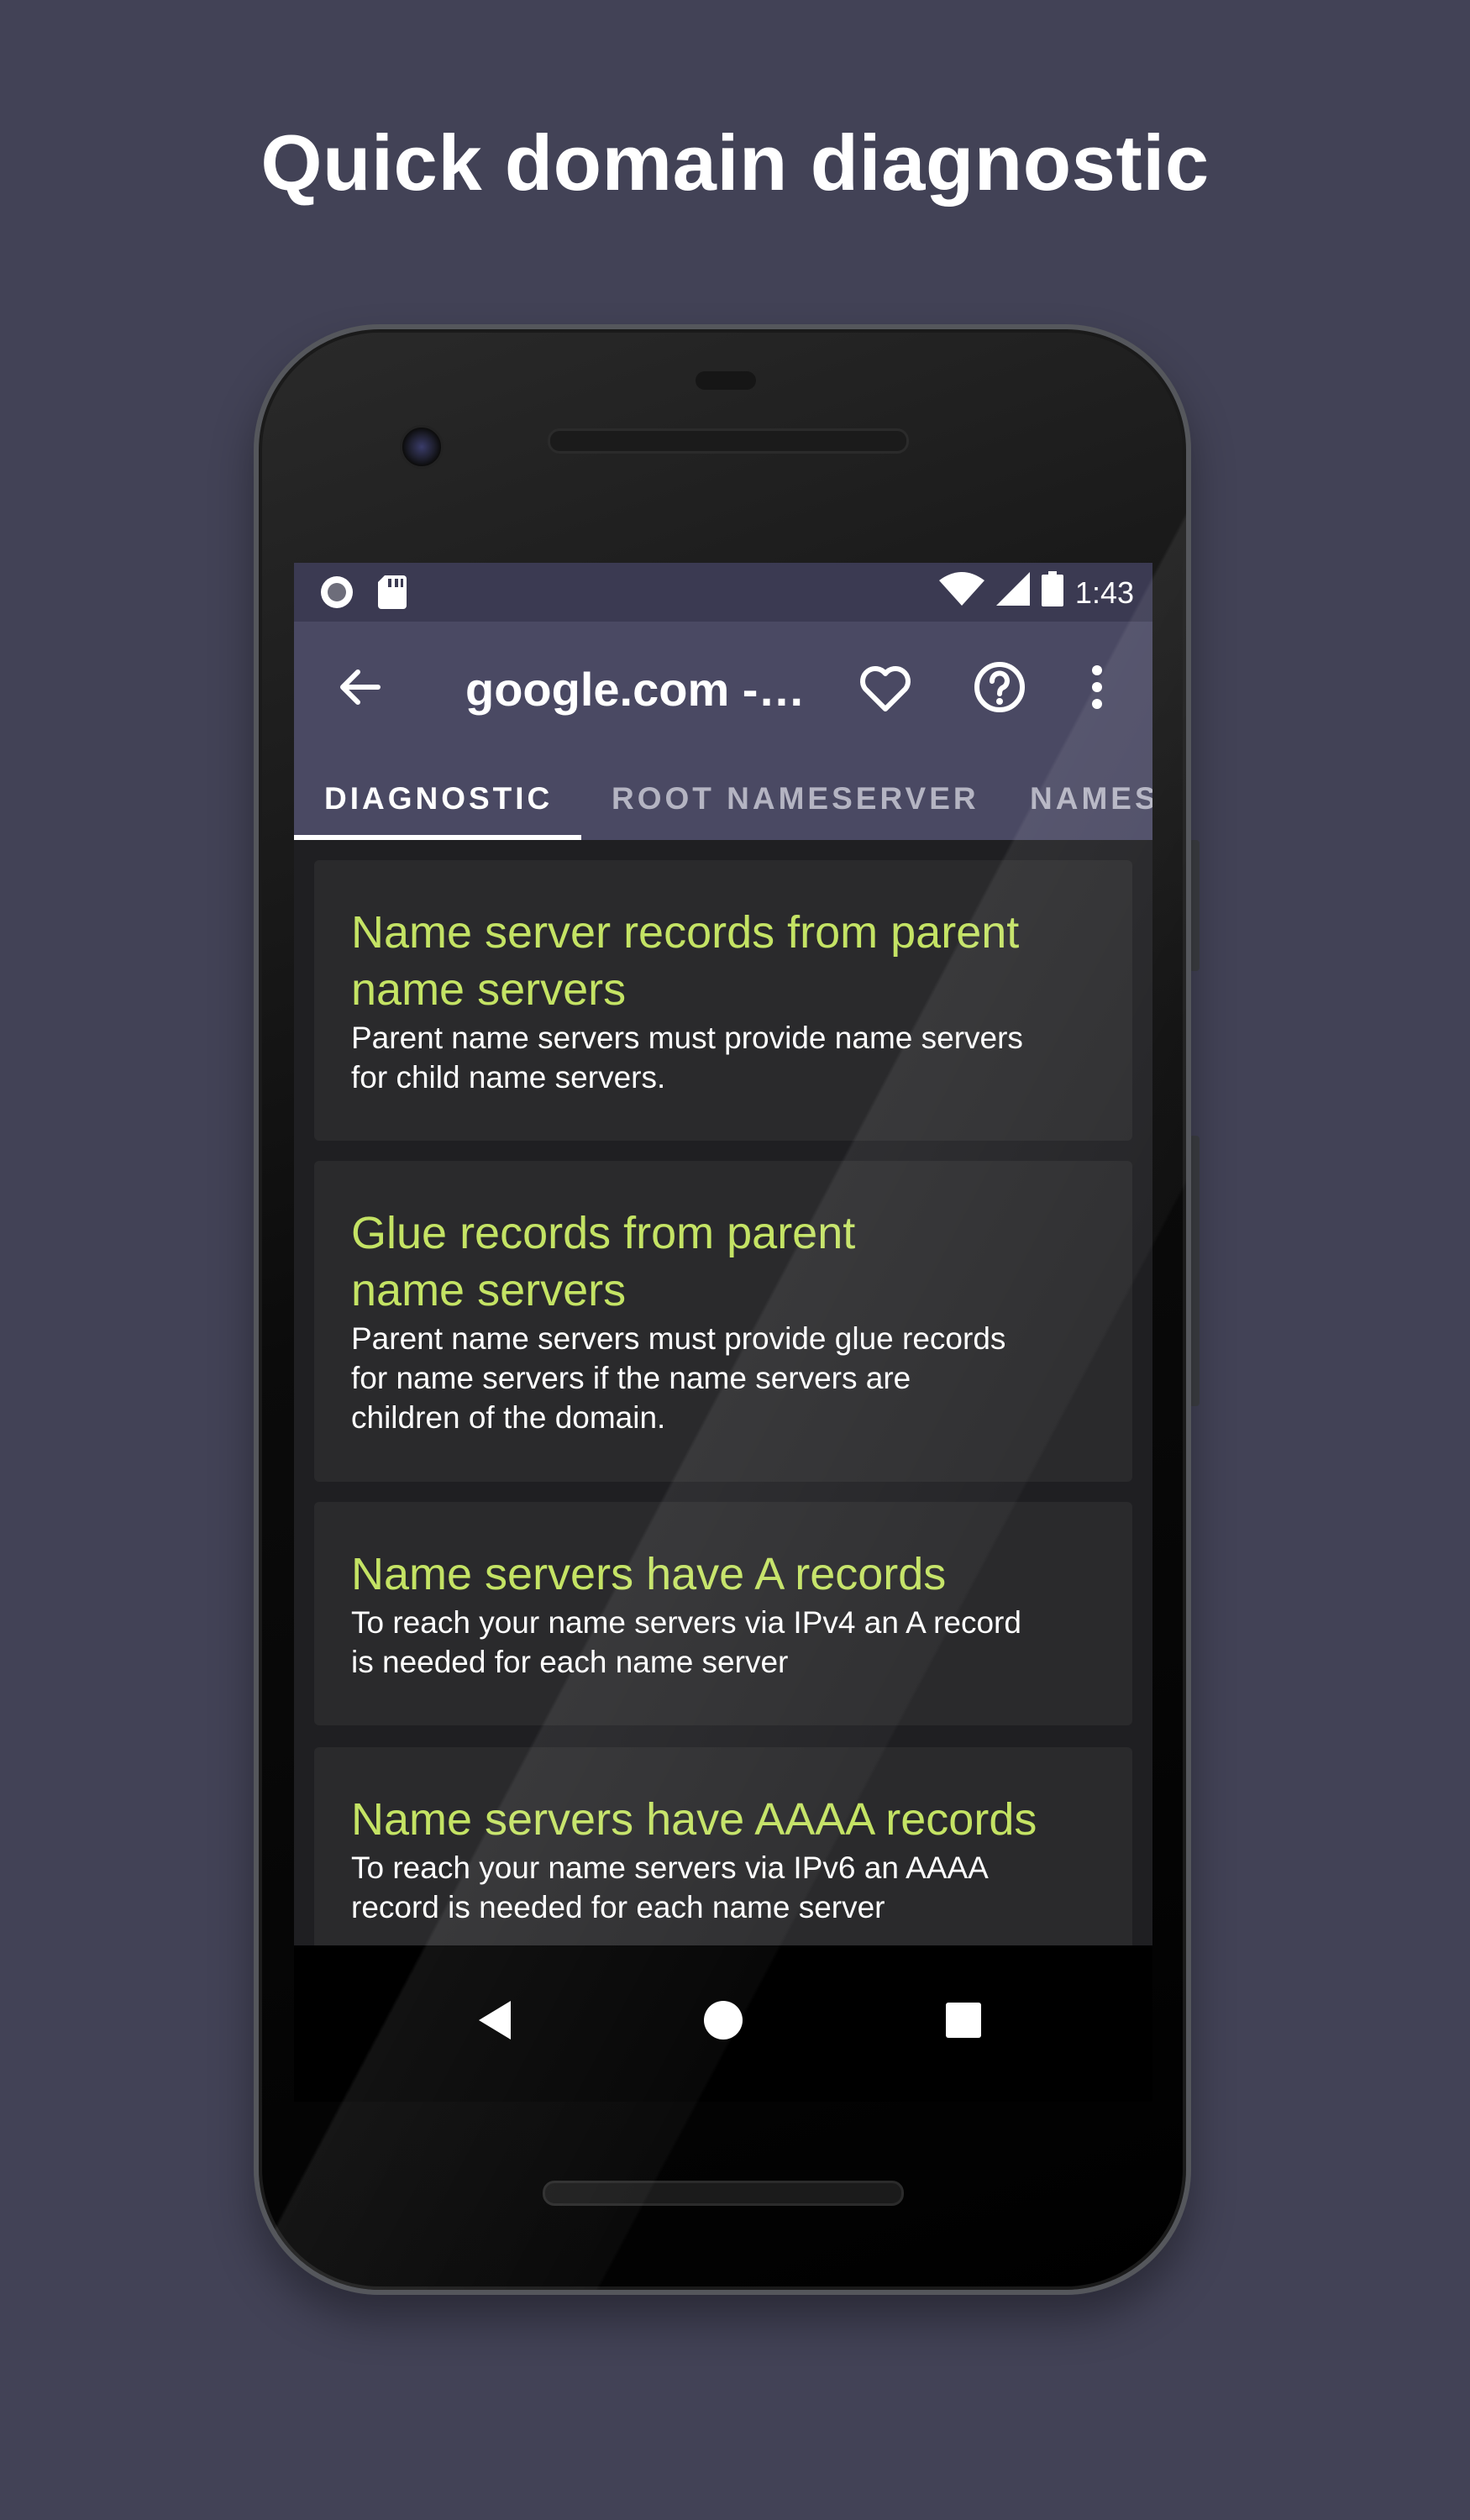 Image resolution: width=1470 pixels, height=2520 pixels. What do you see at coordinates (1091, 798) in the screenshot?
I see `tab-nameserver: NAMES` at bounding box center [1091, 798].